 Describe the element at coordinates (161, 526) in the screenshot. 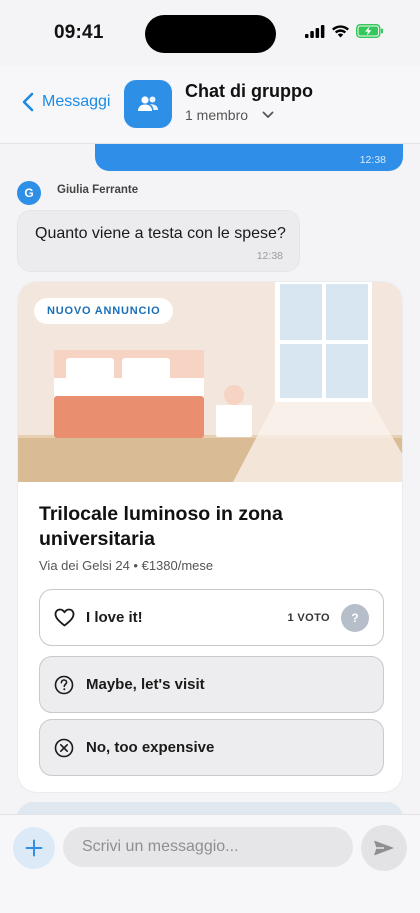

I see `listing-title: Trilocale luminoso in zona universitaria` at that location.